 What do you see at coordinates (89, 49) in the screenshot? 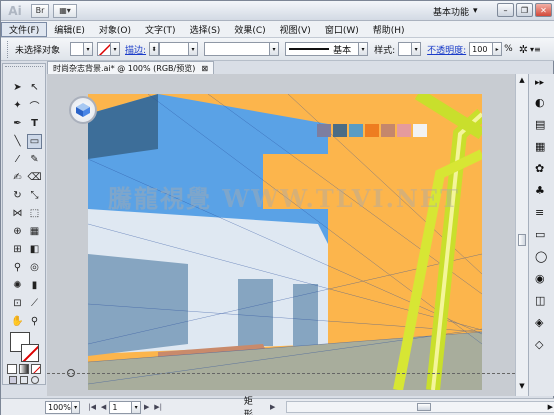
I see `fill-dropdown: ▾` at bounding box center [89, 49].